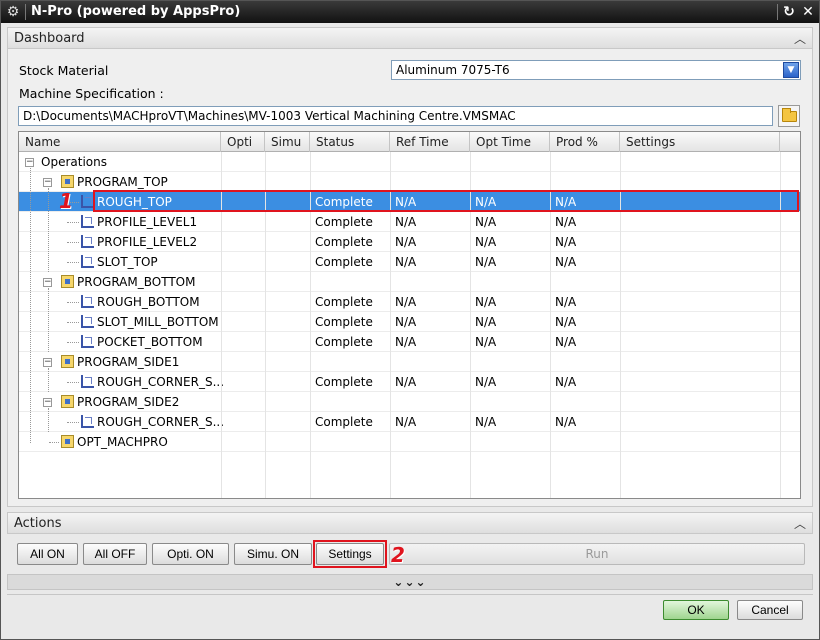  I want to click on row-name: POCKET_BOTTOM, so click(150, 342).